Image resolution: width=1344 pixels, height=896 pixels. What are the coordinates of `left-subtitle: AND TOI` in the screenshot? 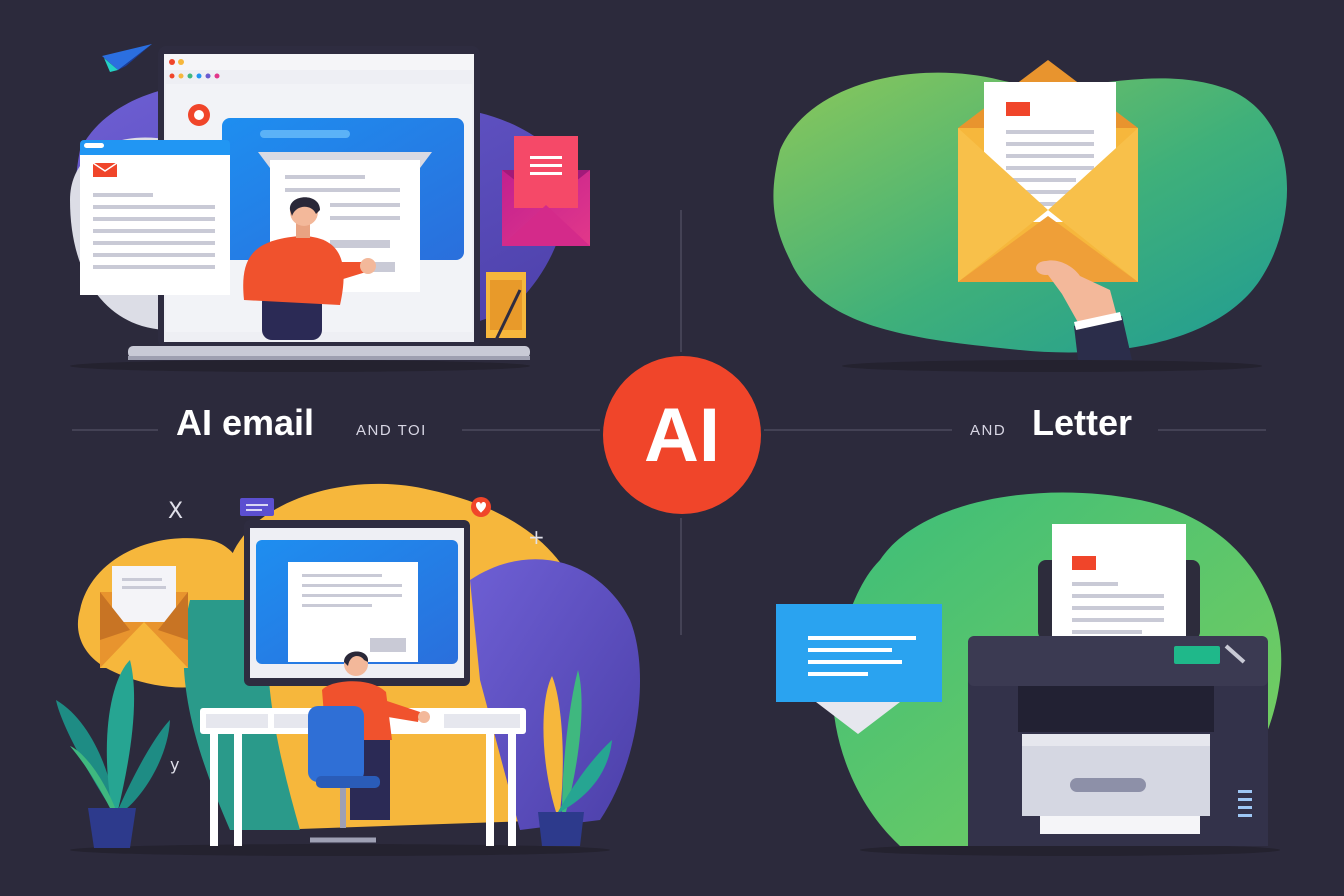 It's located at (391, 430).